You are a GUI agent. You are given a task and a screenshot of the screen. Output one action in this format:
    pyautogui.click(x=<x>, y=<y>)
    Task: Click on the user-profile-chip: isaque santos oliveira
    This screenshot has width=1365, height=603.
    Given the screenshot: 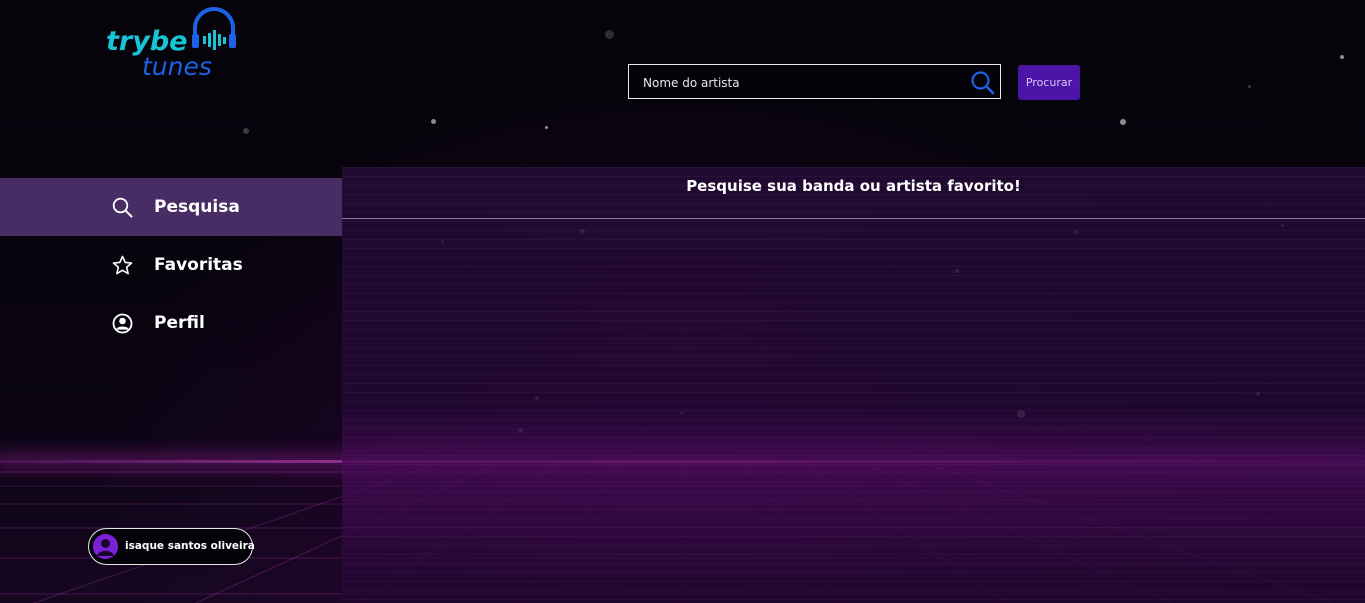 What is the action you would take?
    pyautogui.click(x=171, y=546)
    